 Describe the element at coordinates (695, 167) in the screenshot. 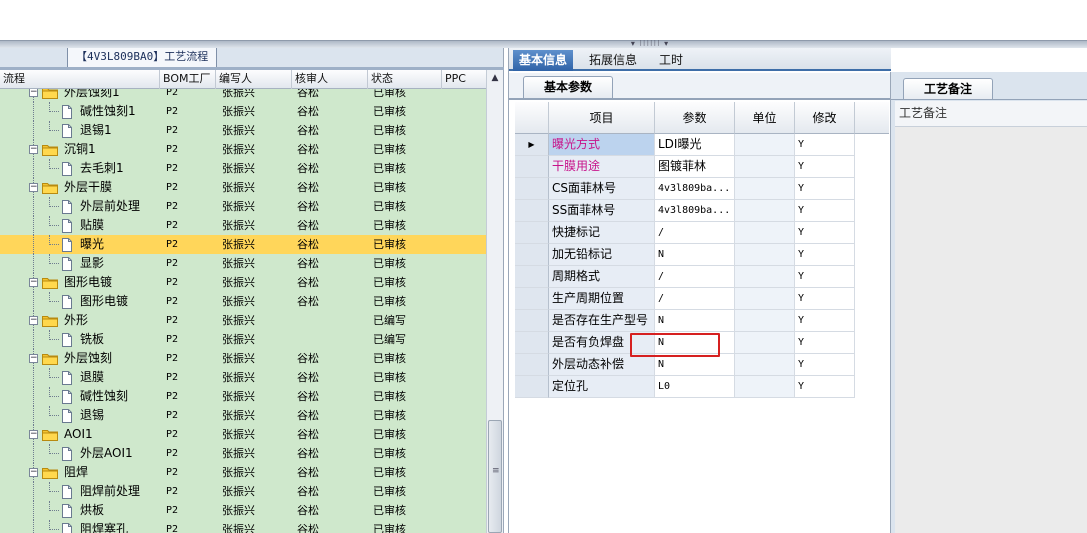

I see `param-value: 图镀菲林` at that location.